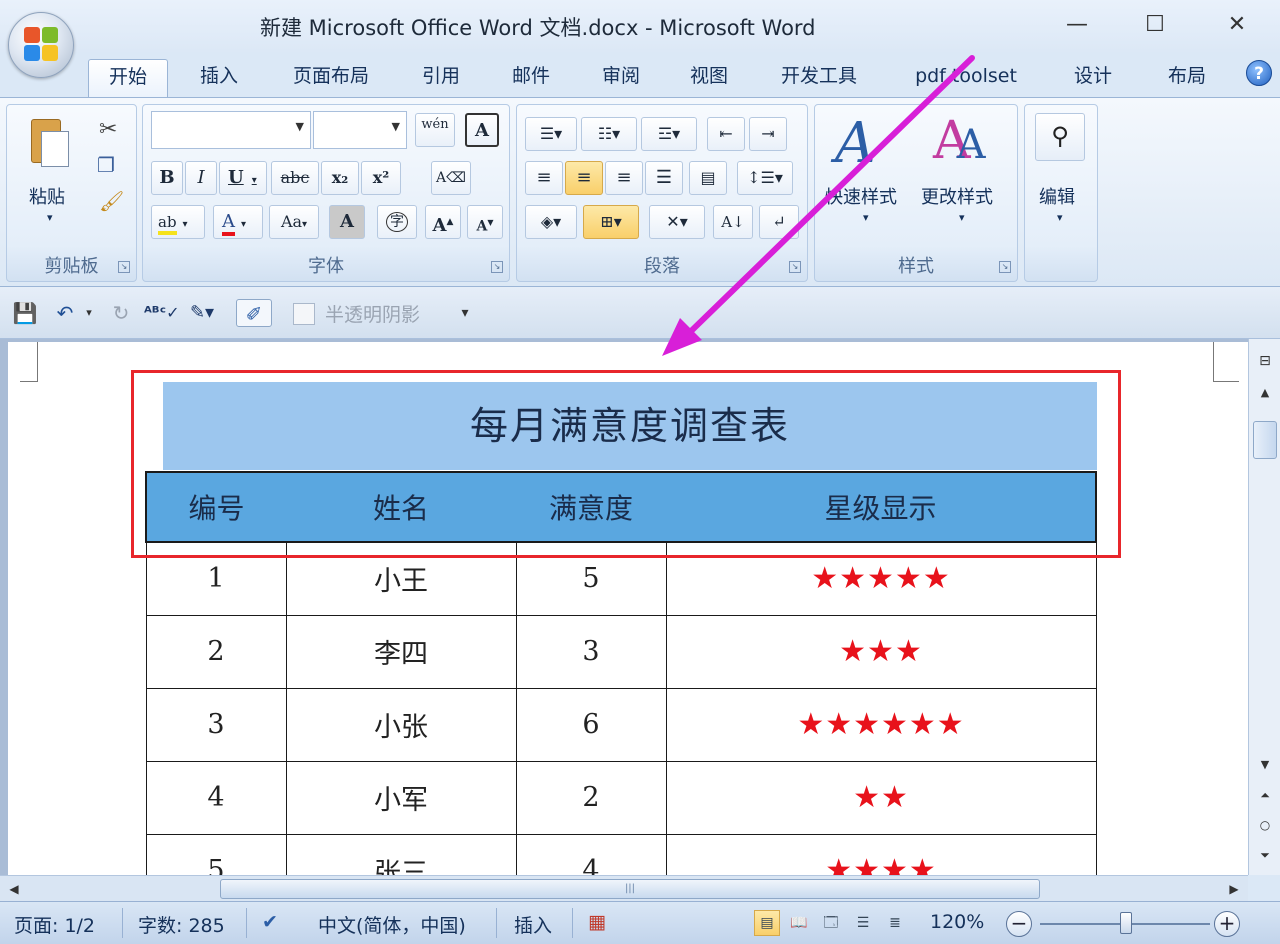 The image size is (1280, 944). I want to click on vertical-scroll-thumb, so click(1265, 440).